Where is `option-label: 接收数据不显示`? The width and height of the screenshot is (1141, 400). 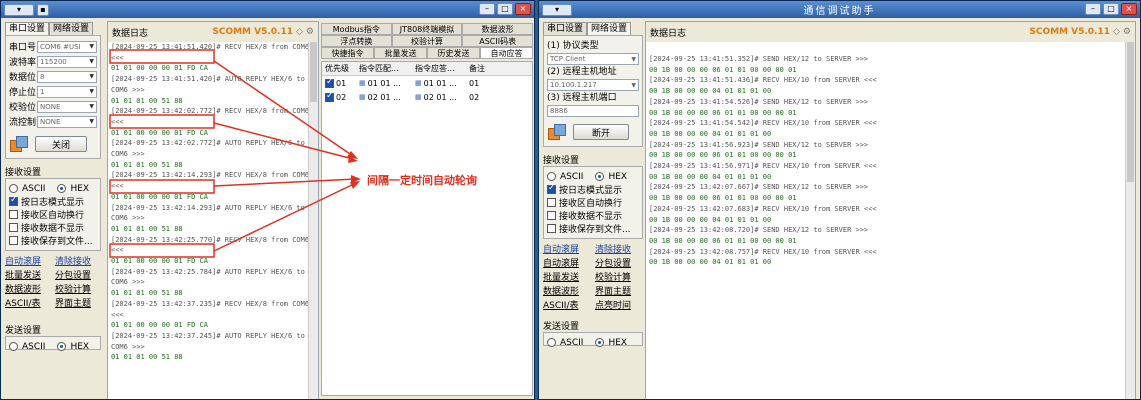
option-label: 接收数据不显示 is located at coordinates (591, 217).